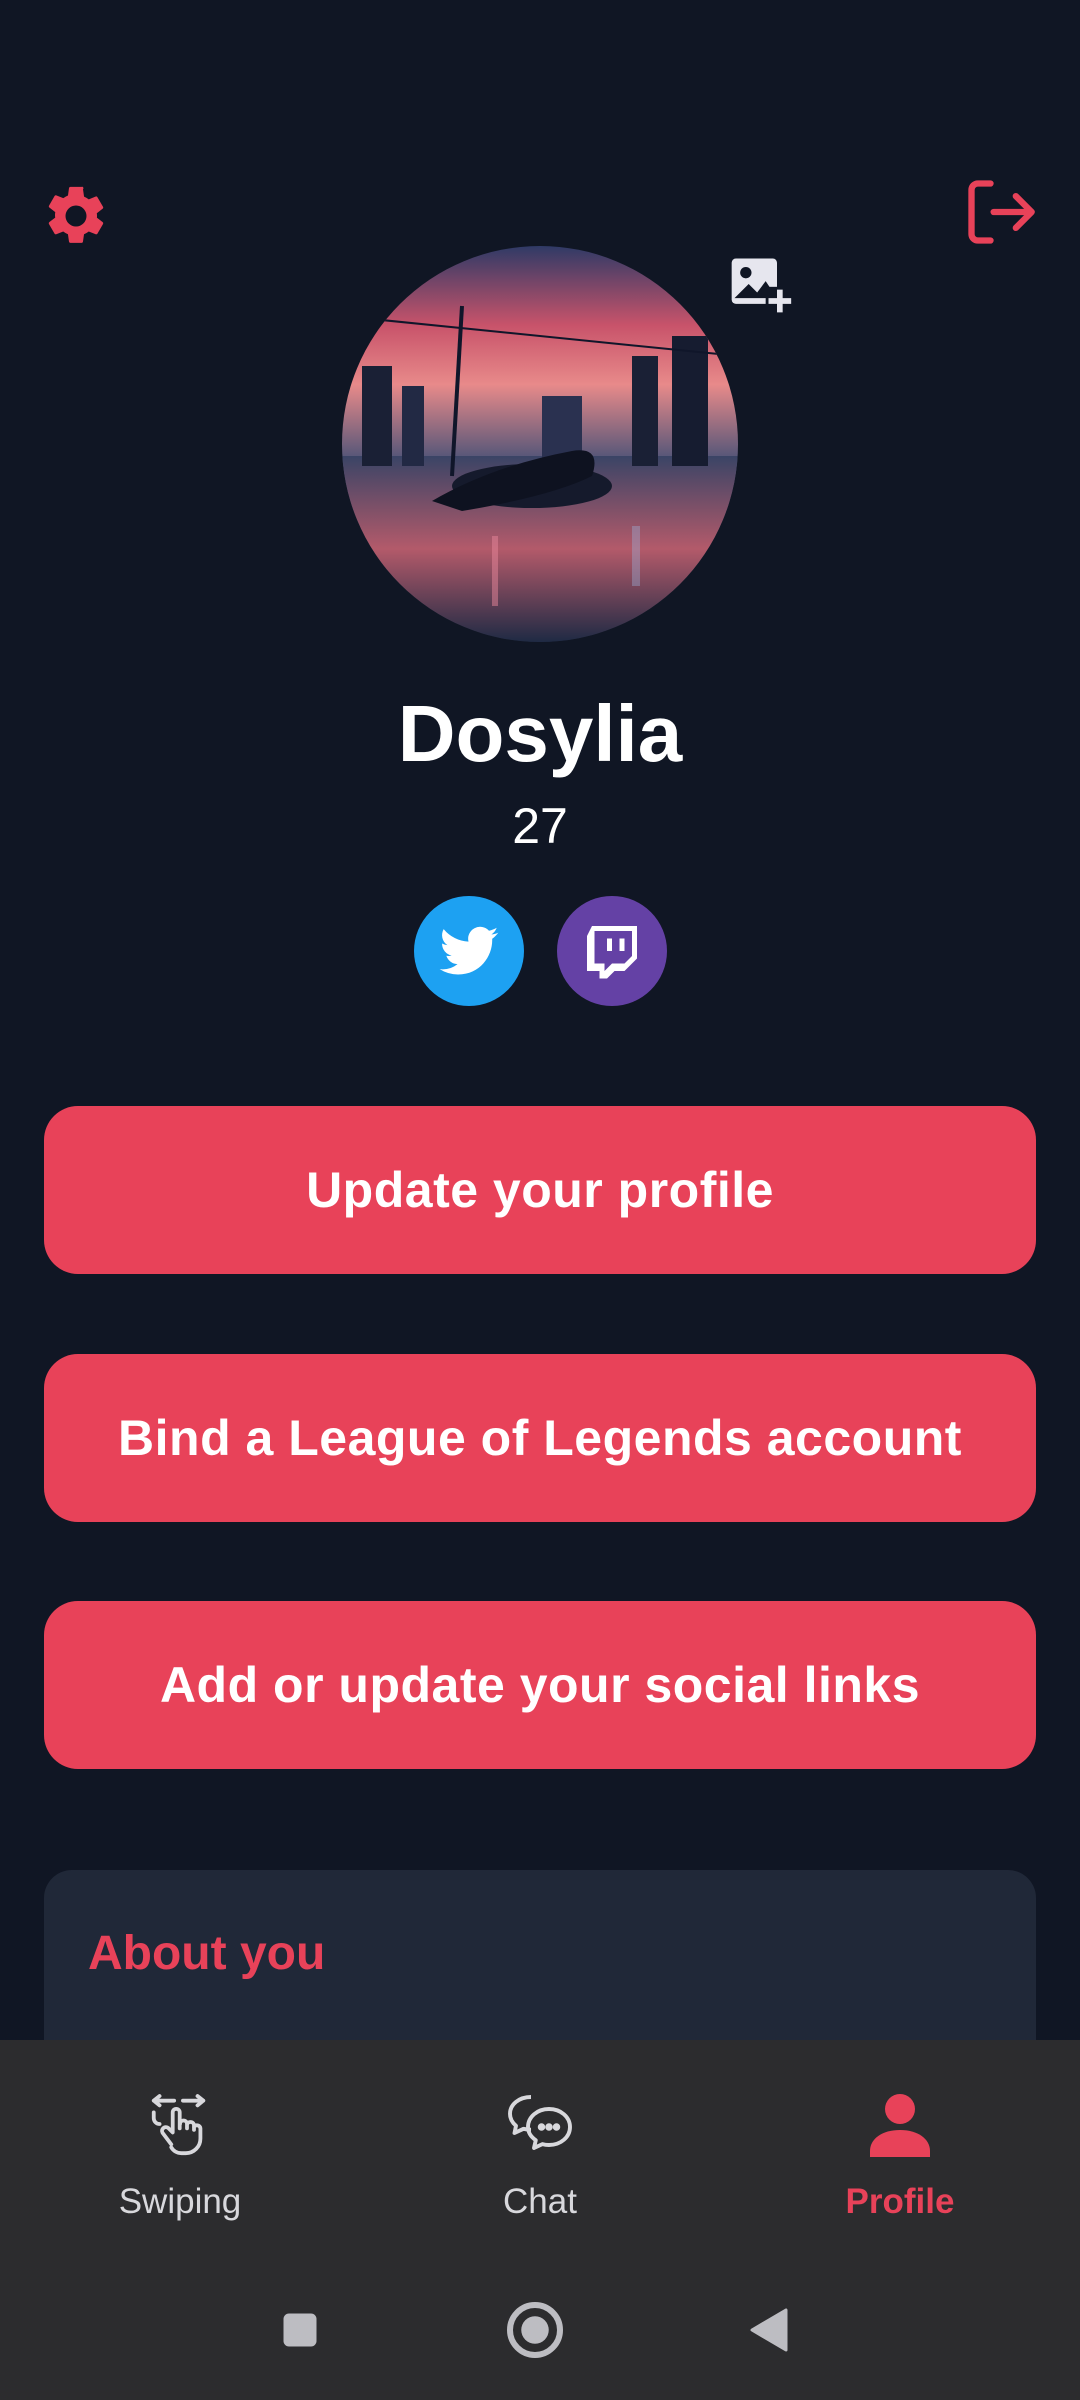 The image size is (1080, 2400). Describe the element at coordinates (180, 2201) in the screenshot. I see `nav-label-swiping: Swiping` at that location.